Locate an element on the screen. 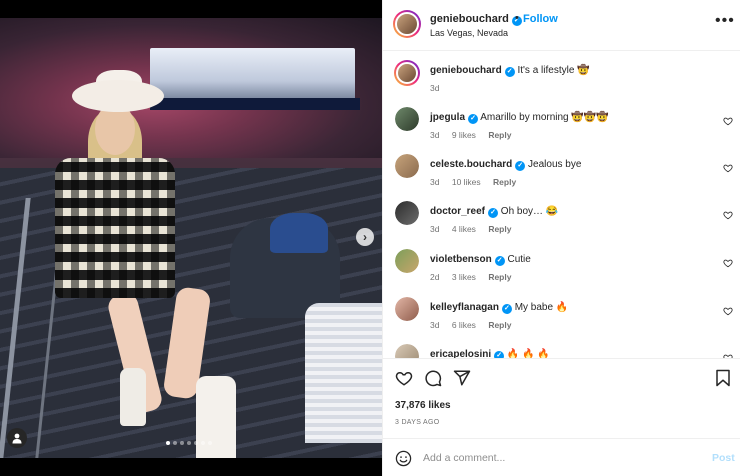 The height and width of the screenshot is (476, 740). comment-meta: 3d 9 likes Reply is located at coordinates (475, 135).